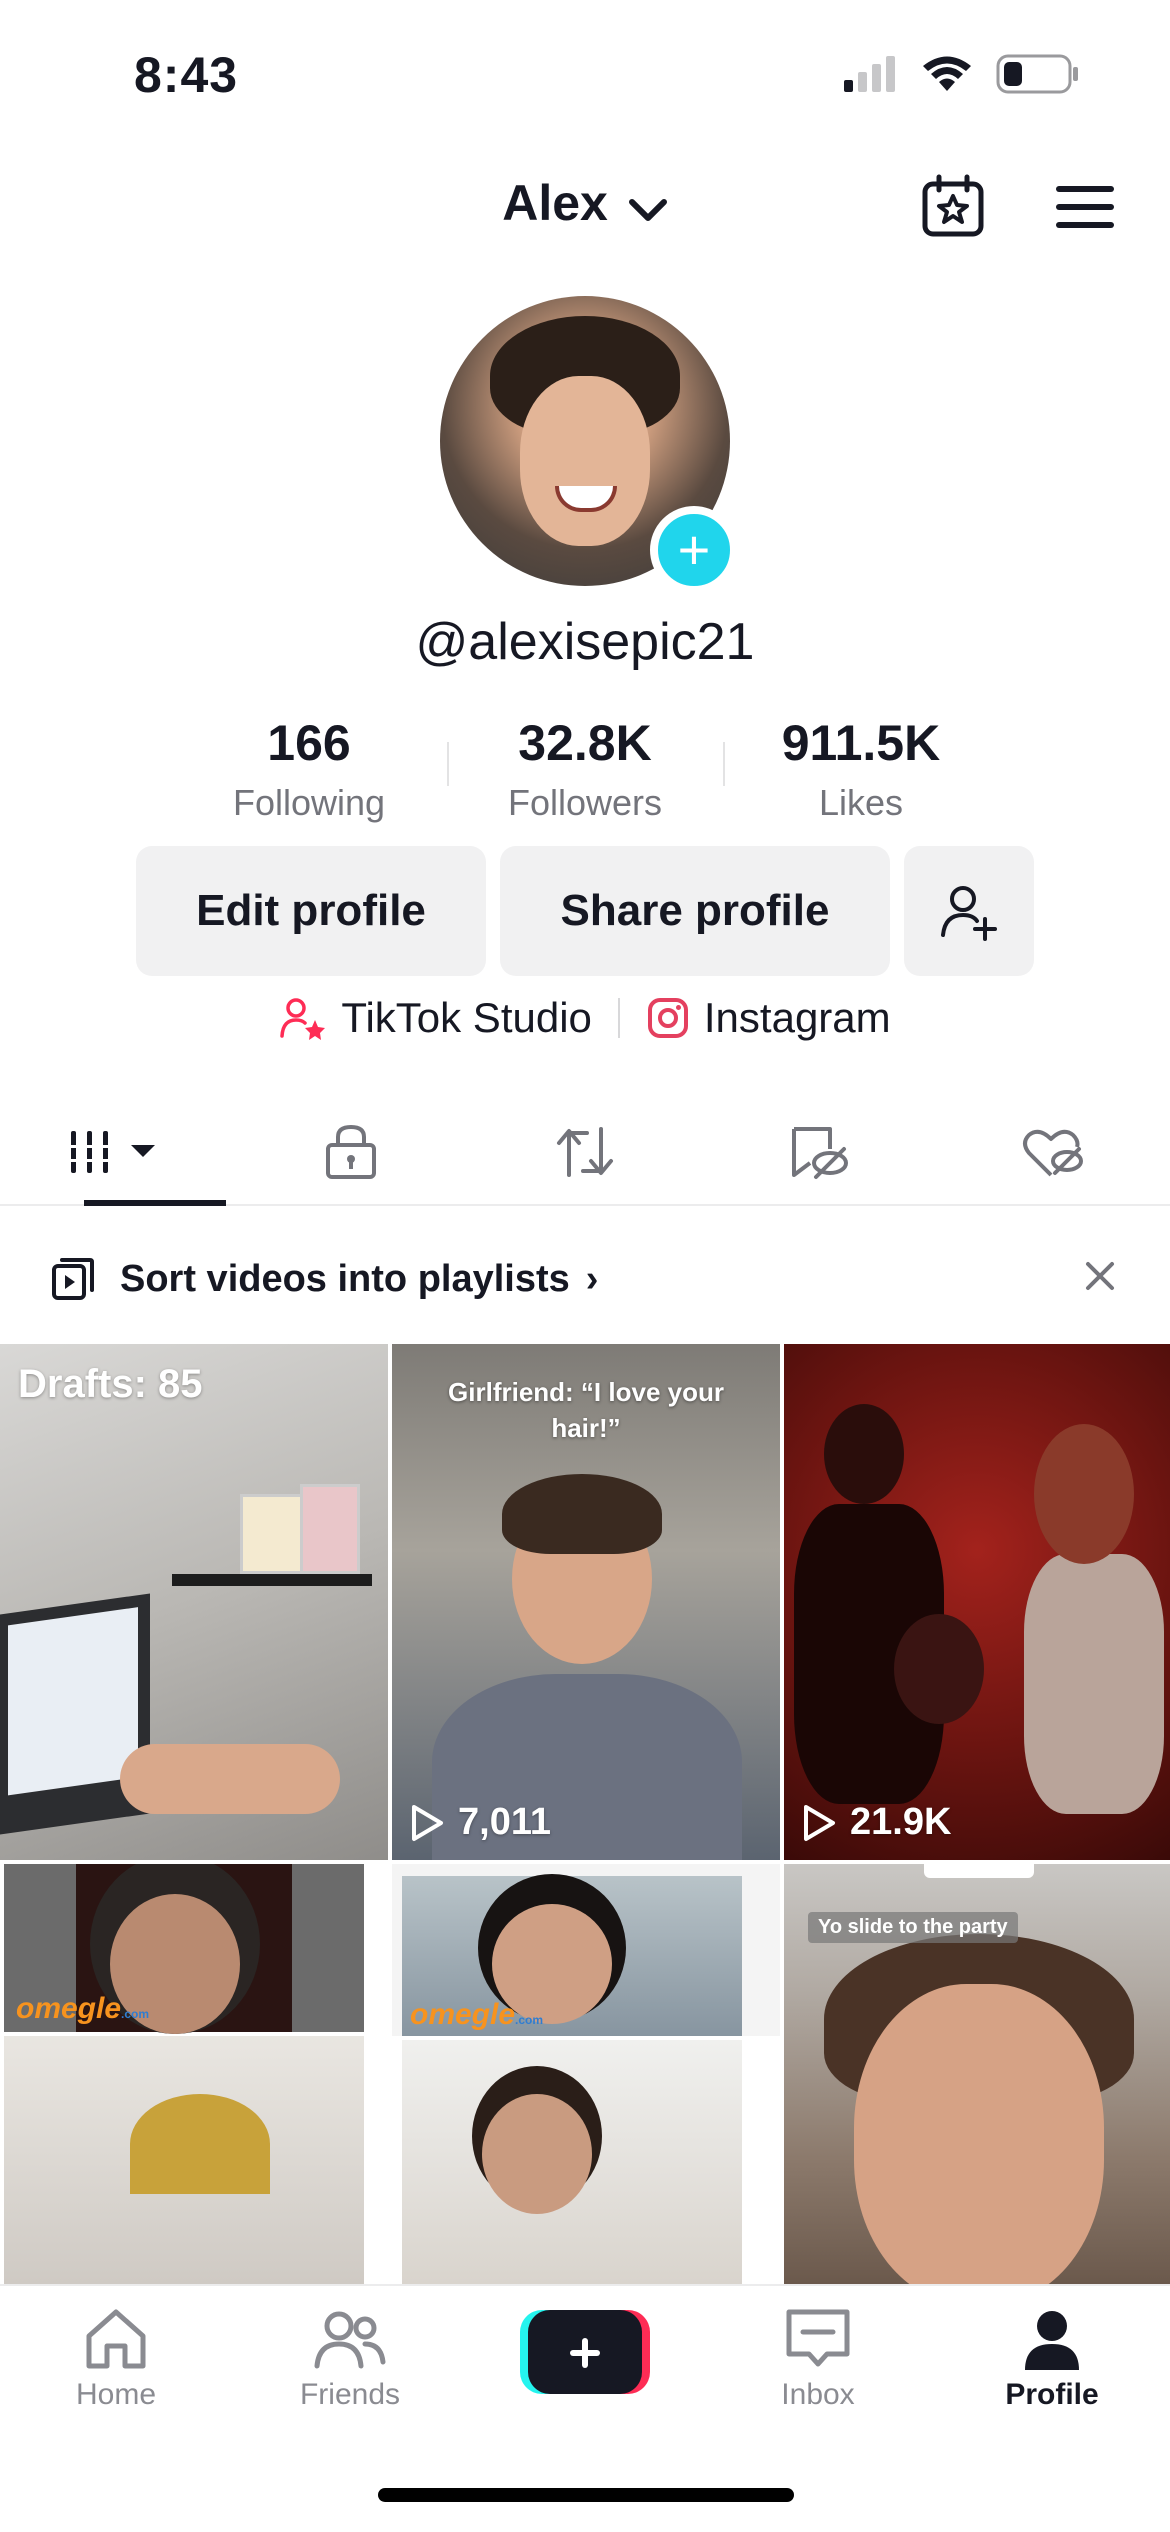 The height and width of the screenshot is (2532, 1170). Describe the element at coordinates (110, 1384) in the screenshot. I see `drafts-count: Drafts: 85` at that location.